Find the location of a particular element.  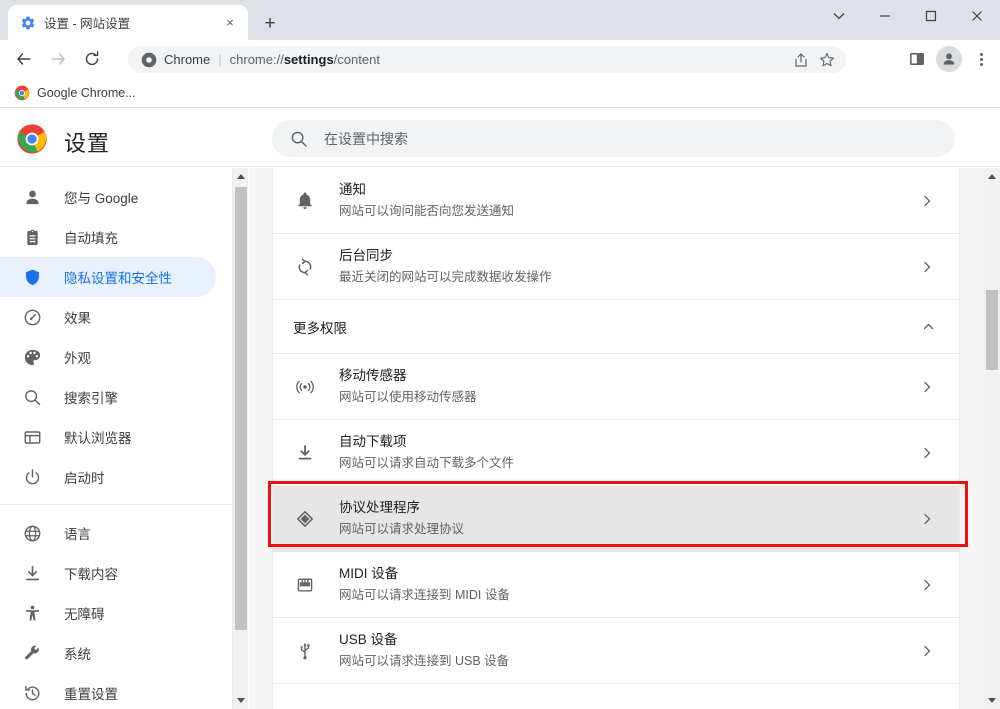

sidebar-item-on-startup: 启动时 is located at coordinates (108, 477).